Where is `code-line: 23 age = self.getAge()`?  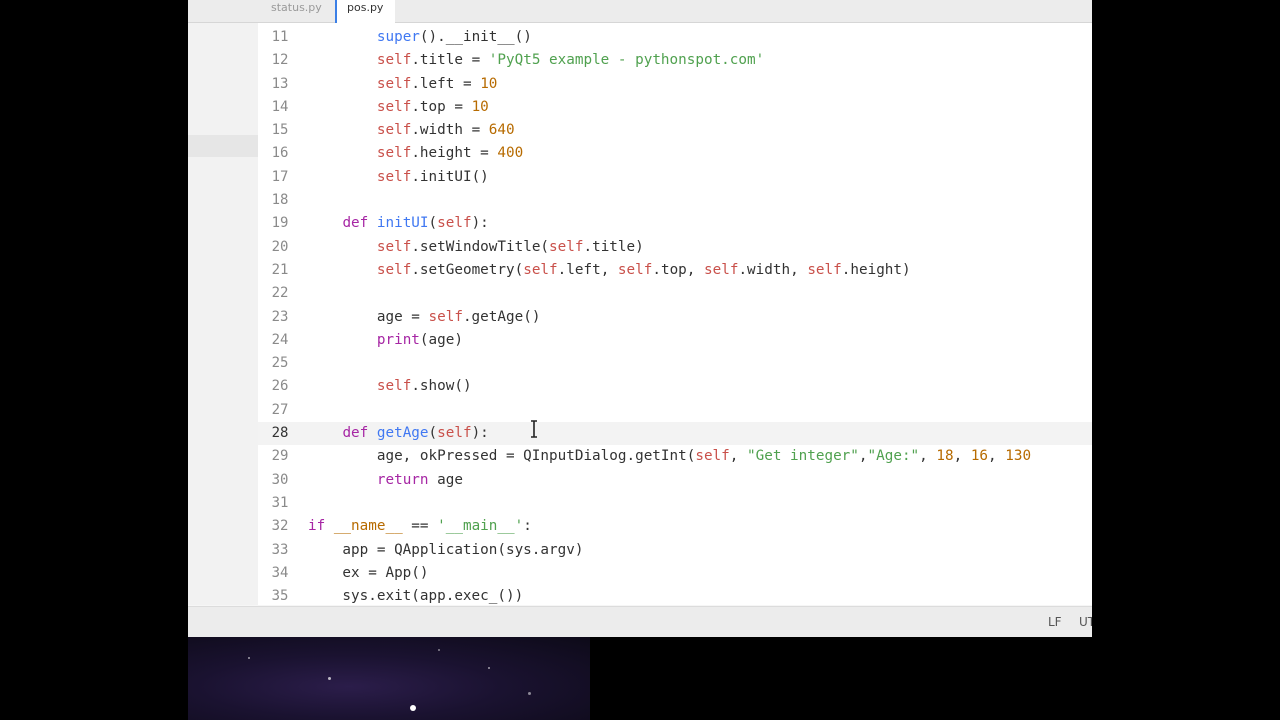 code-line: 23 age = self.getAge() is located at coordinates (675, 317).